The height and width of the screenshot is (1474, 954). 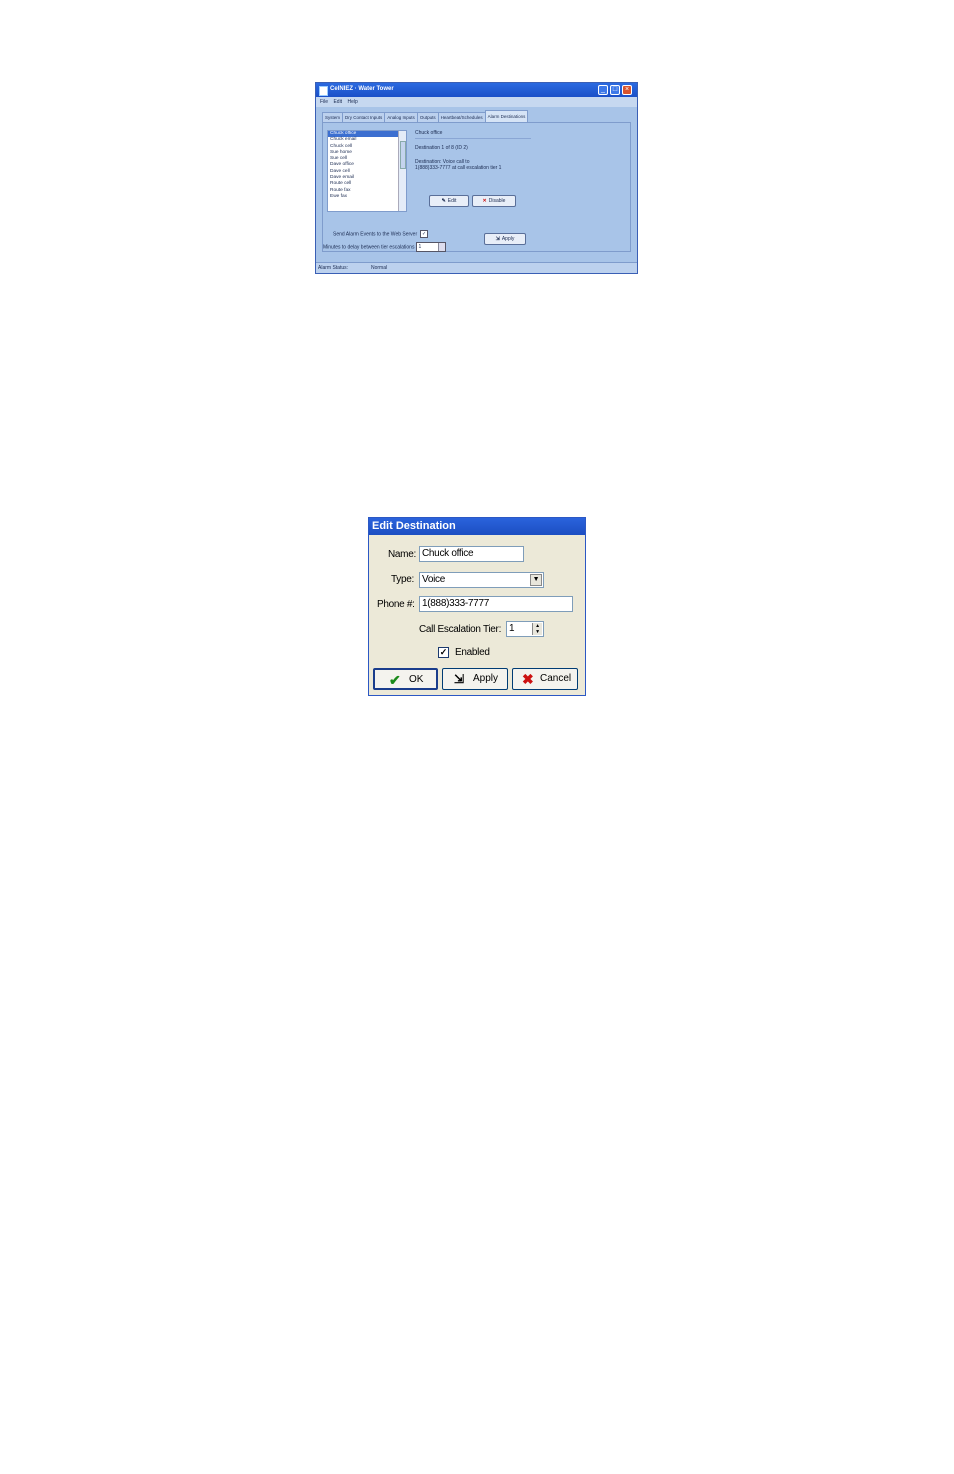 I want to click on send-alarm-checkbox: ✓, so click(x=424, y=234).